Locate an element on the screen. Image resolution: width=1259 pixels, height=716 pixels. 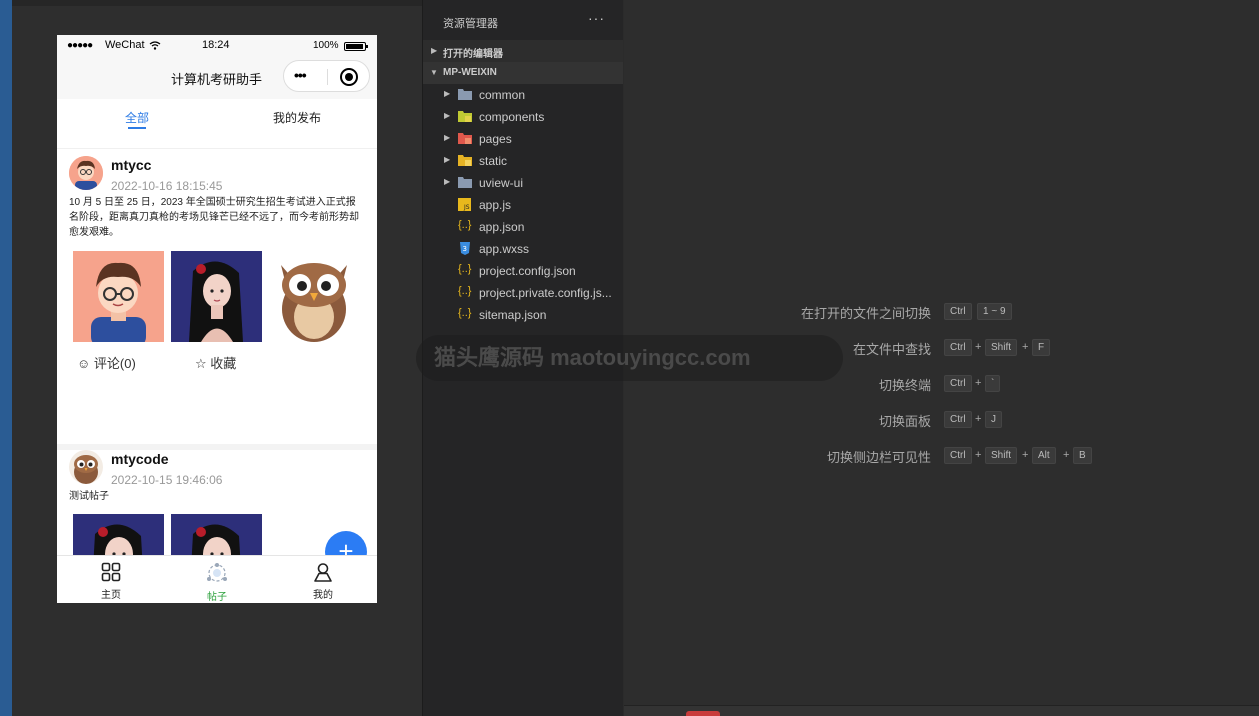
more-icon: ••• is located at coordinates (300, 75).